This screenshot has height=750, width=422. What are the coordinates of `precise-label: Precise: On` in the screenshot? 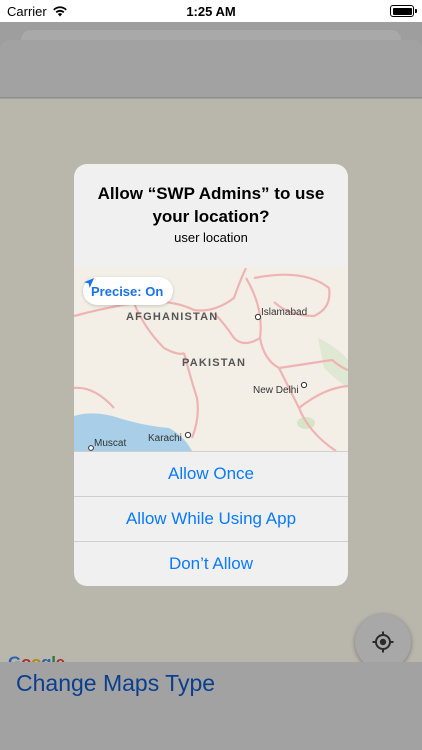 It's located at (127, 291).